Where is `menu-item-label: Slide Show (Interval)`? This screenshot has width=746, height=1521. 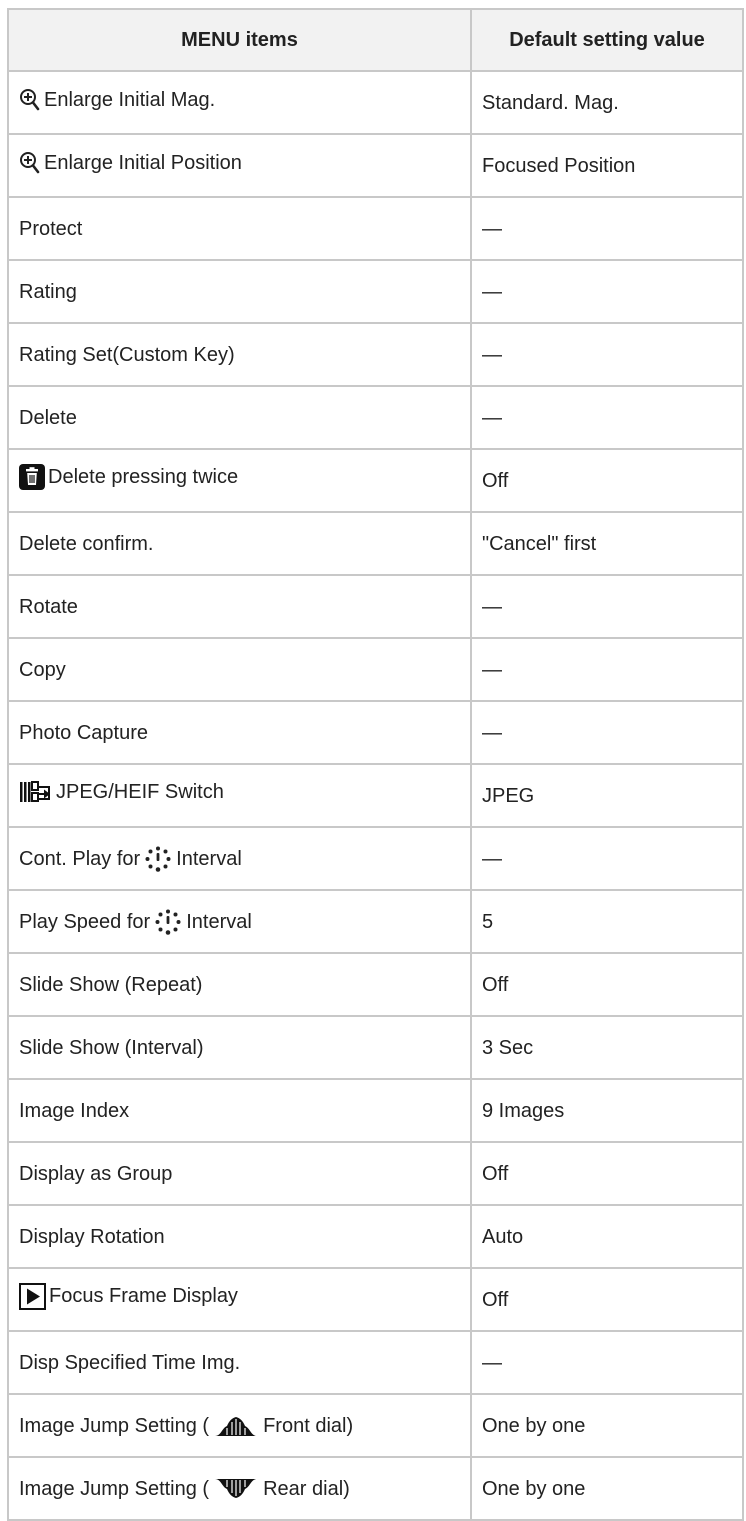 menu-item-label: Slide Show (Interval) is located at coordinates (111, 1047).